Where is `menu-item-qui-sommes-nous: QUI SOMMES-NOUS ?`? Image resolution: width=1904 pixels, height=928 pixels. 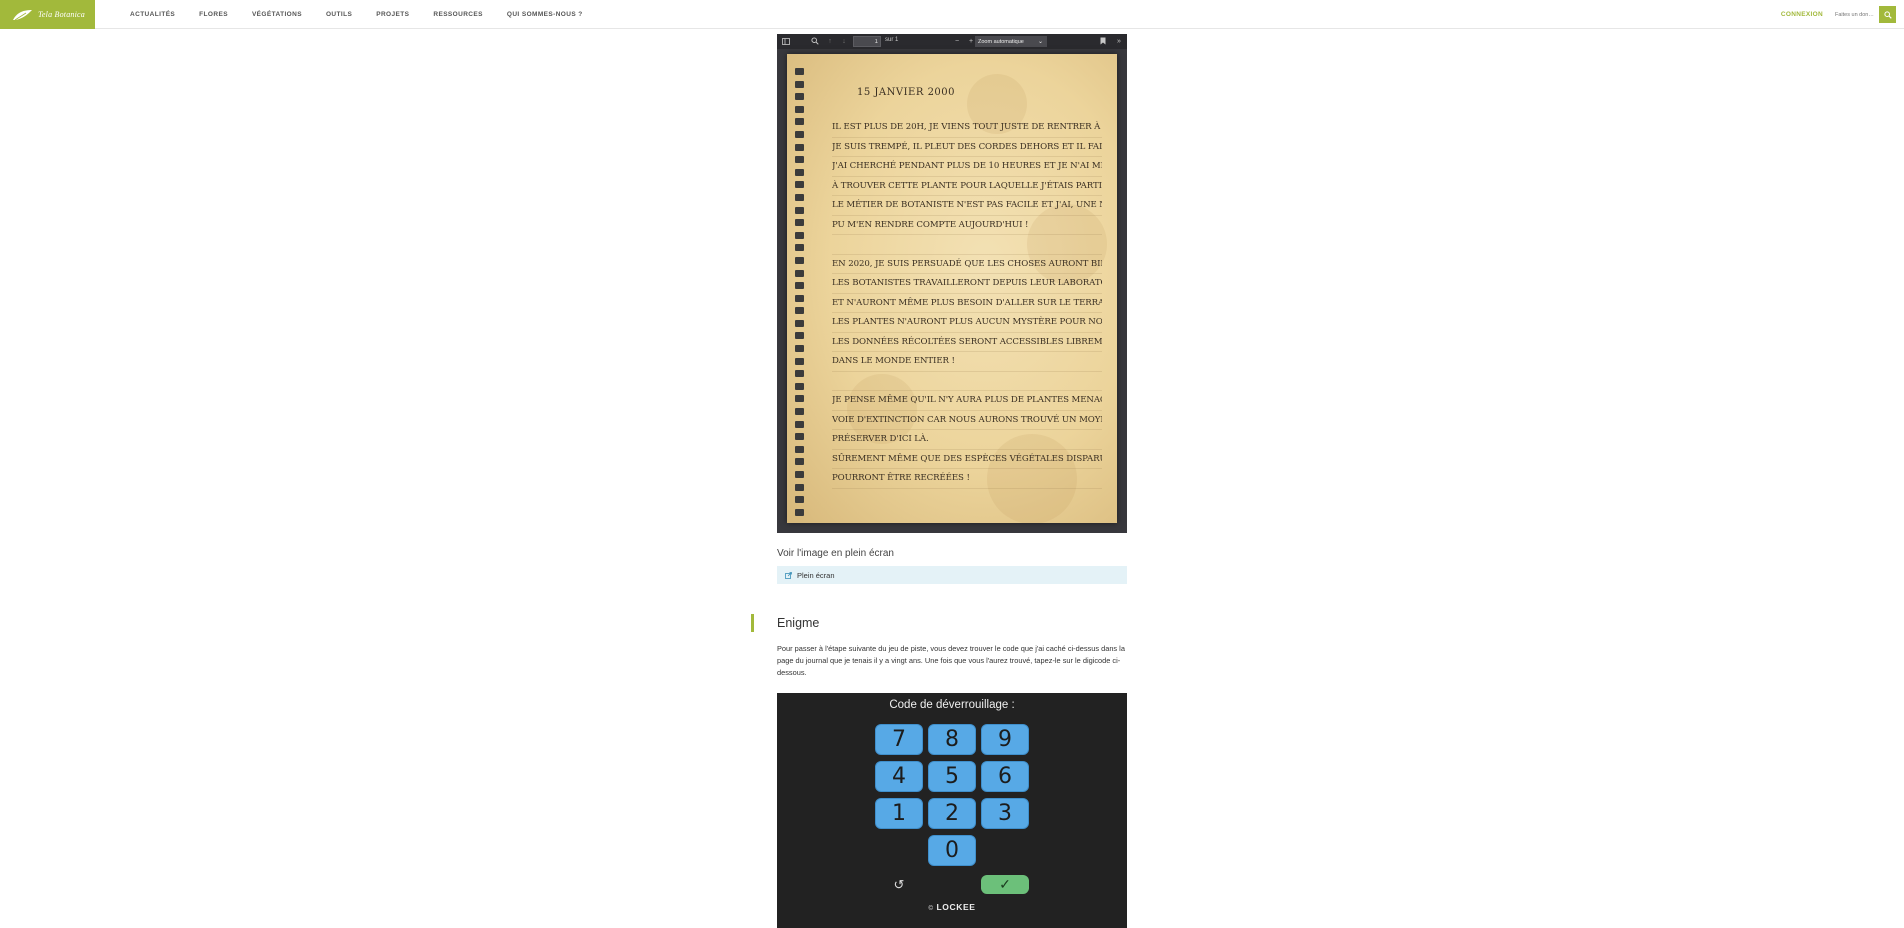
menu-item-qui-sommes-nous: QUI SOMMES-NOUS ? is located at coordinates (545, 14).